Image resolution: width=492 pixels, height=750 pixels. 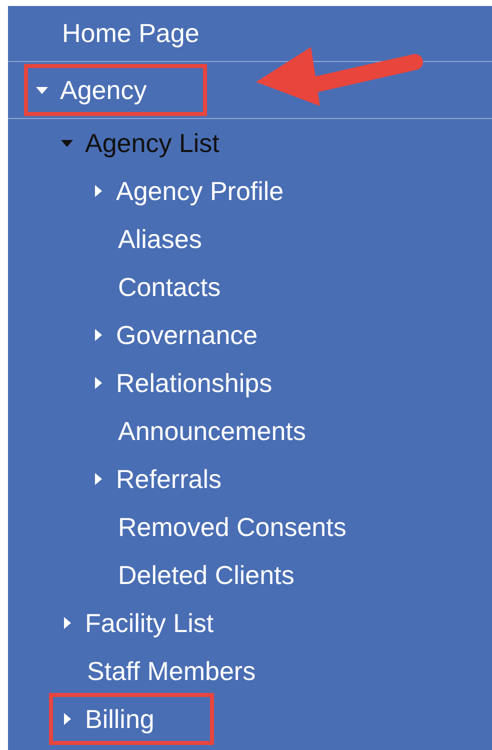 What do you see at coordinates (212, 431) in the screenshot?
I see `menu-item-label: Announcements` at bounding box center [212, 431].